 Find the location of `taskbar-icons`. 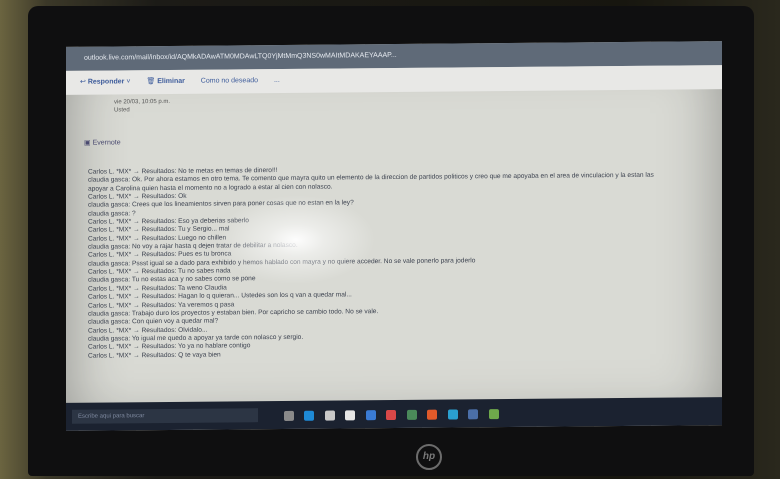

taskbar-icons is located at coordinates (394, 414).